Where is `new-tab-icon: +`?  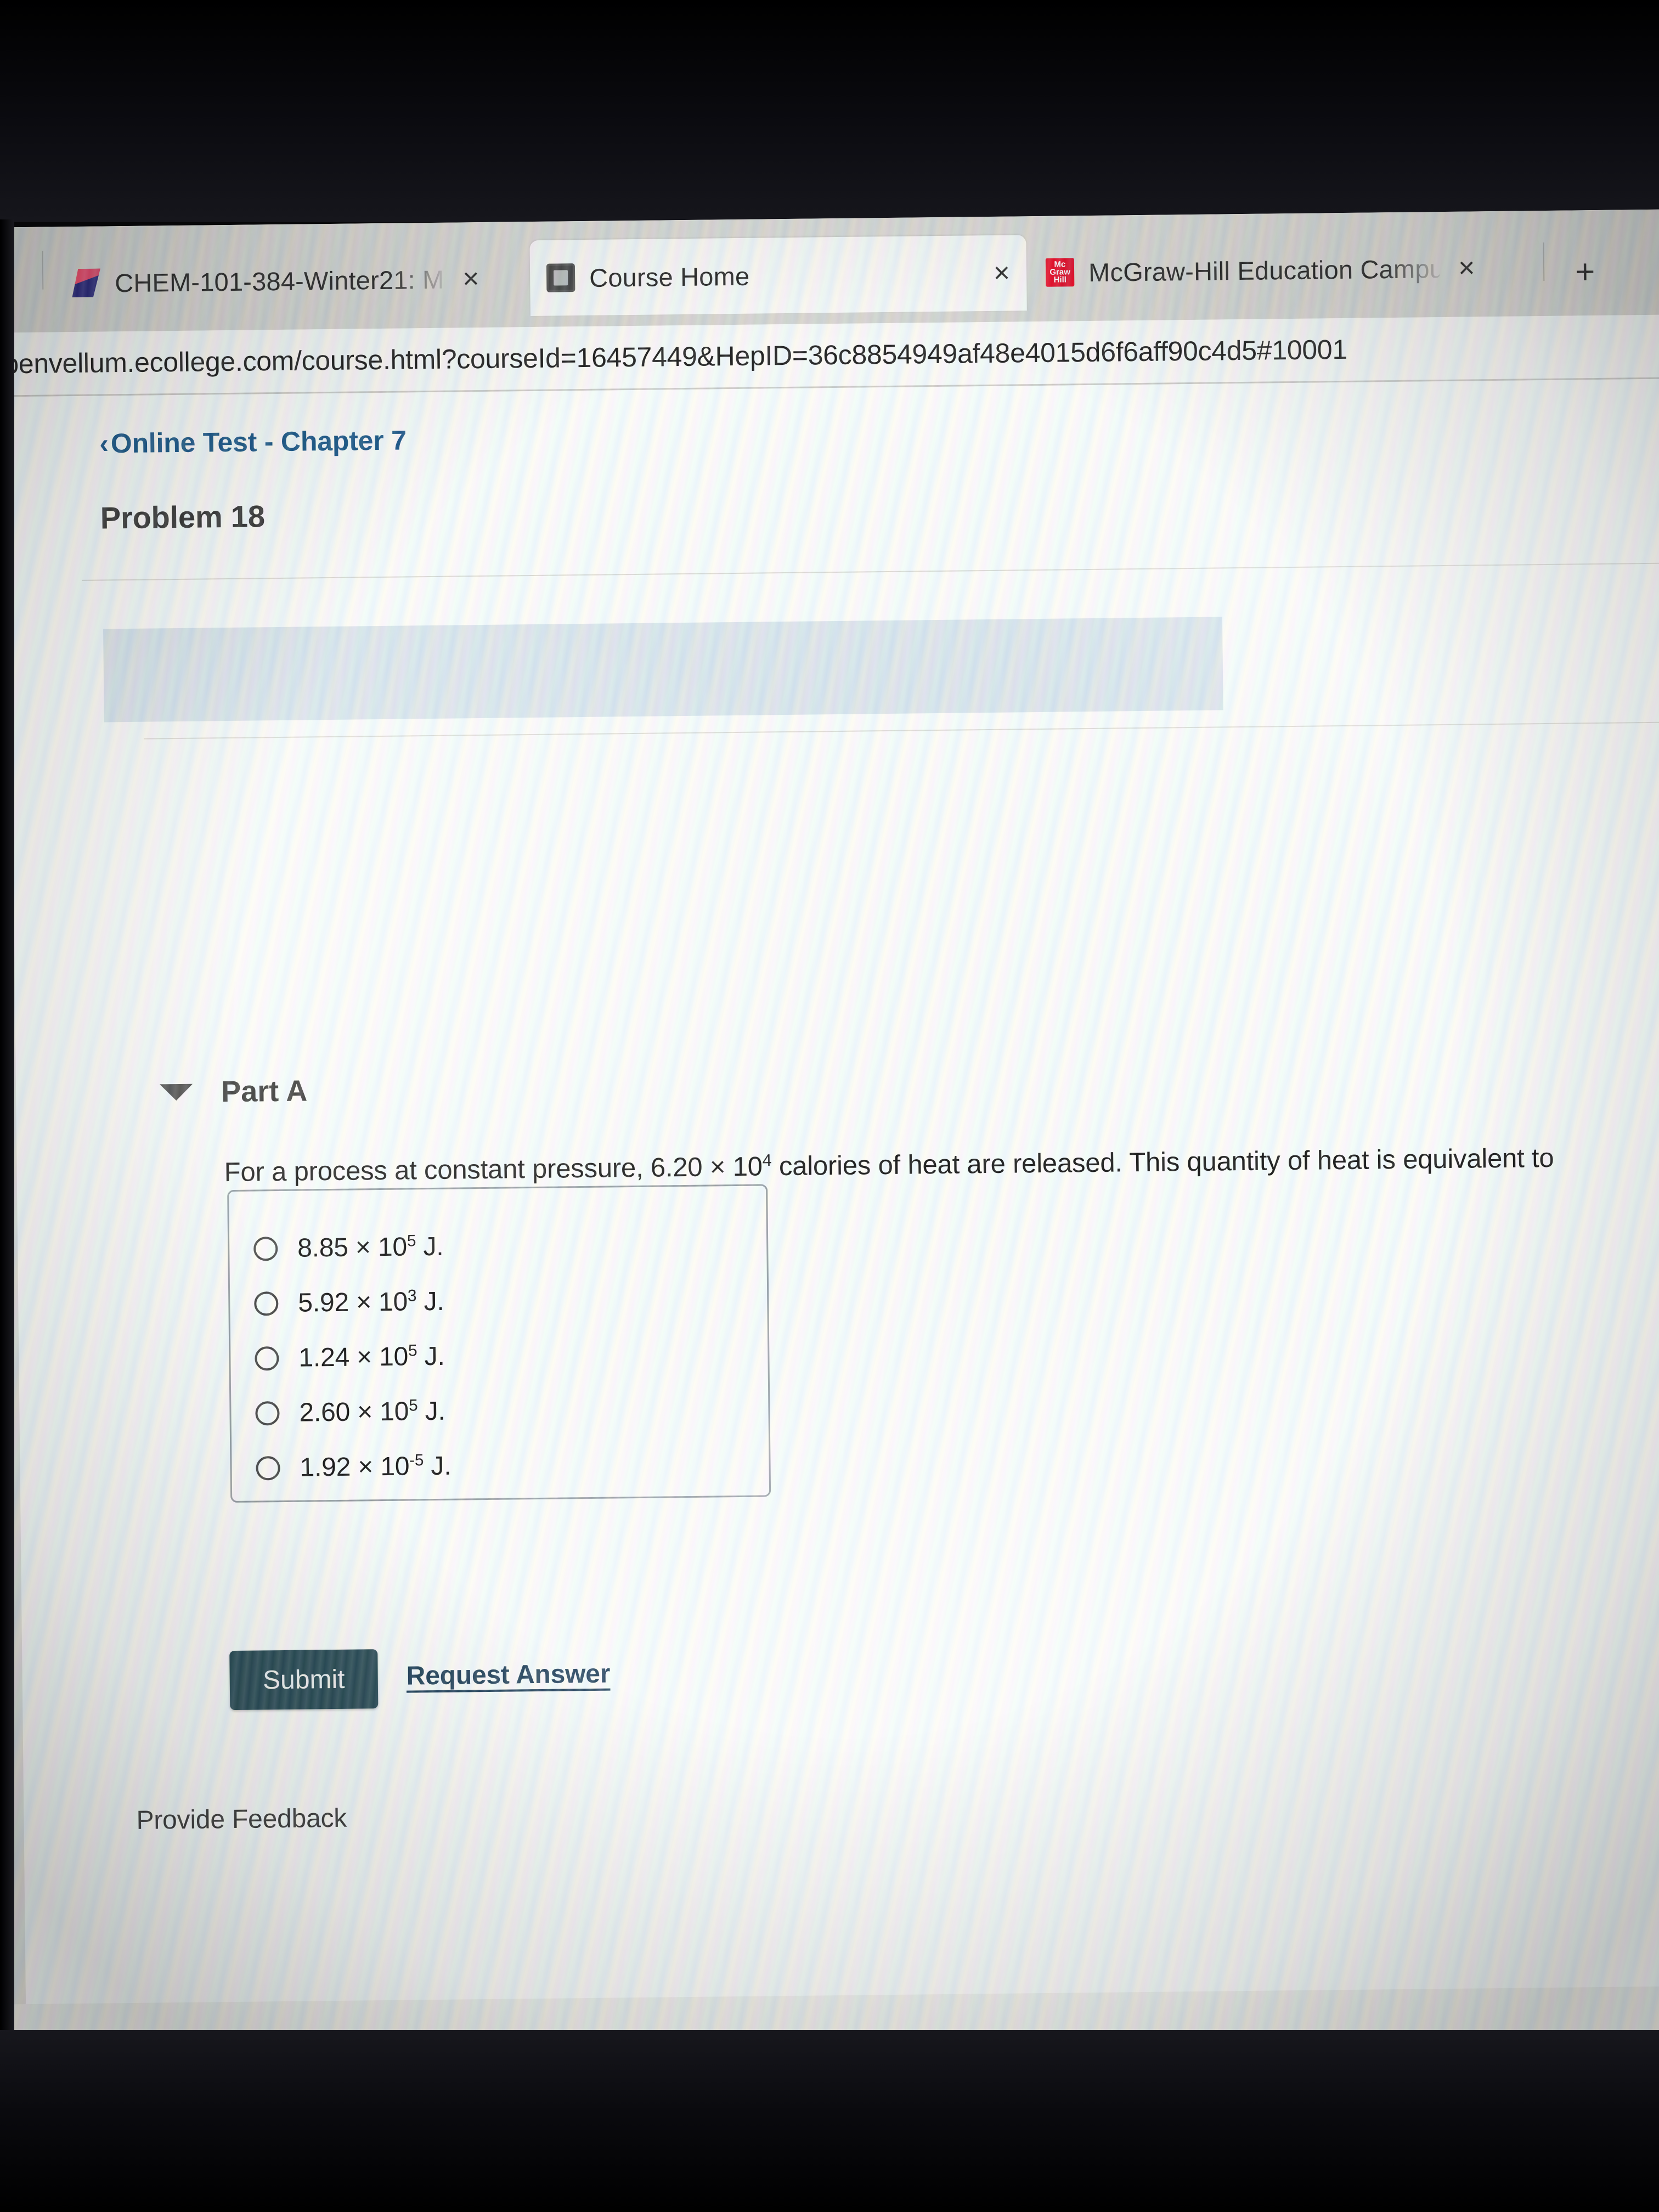 new-tab-icon: + is located at coordinates (1585, 272).